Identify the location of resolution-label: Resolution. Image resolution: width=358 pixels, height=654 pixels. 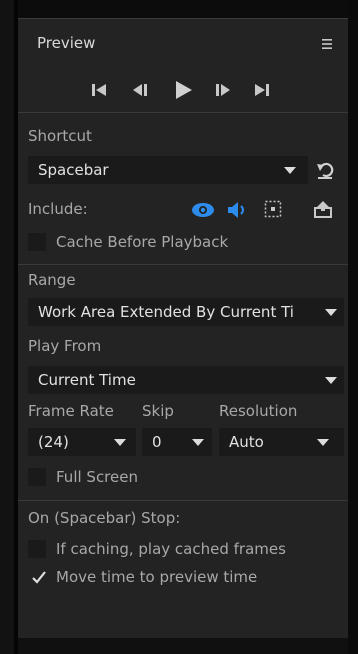
(258, 411).